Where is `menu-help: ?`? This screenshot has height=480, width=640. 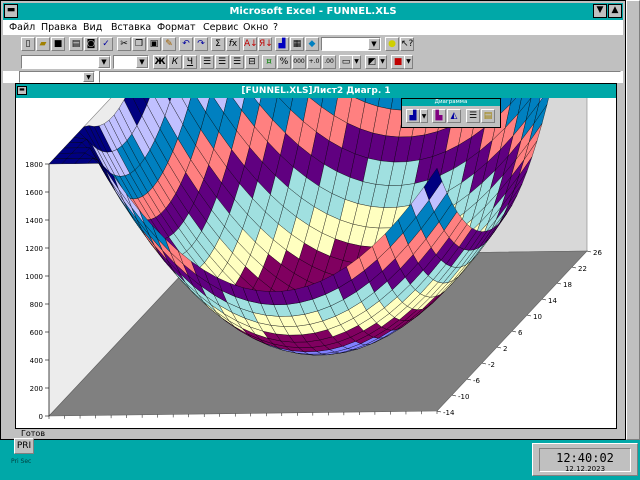
menu-help: ? is located at coordinates (275, 27).